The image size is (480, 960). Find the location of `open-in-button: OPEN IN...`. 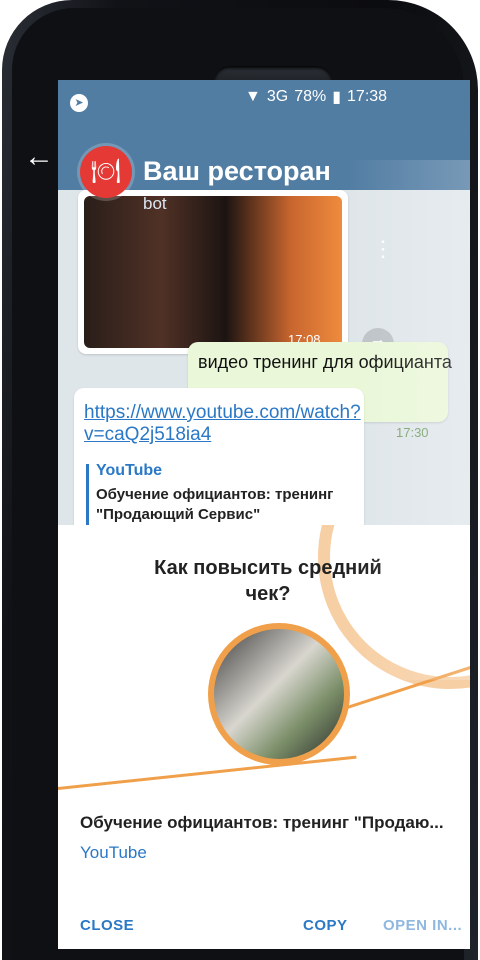

open-in-button: OPEN IN... is located at coordinates (422, 925).